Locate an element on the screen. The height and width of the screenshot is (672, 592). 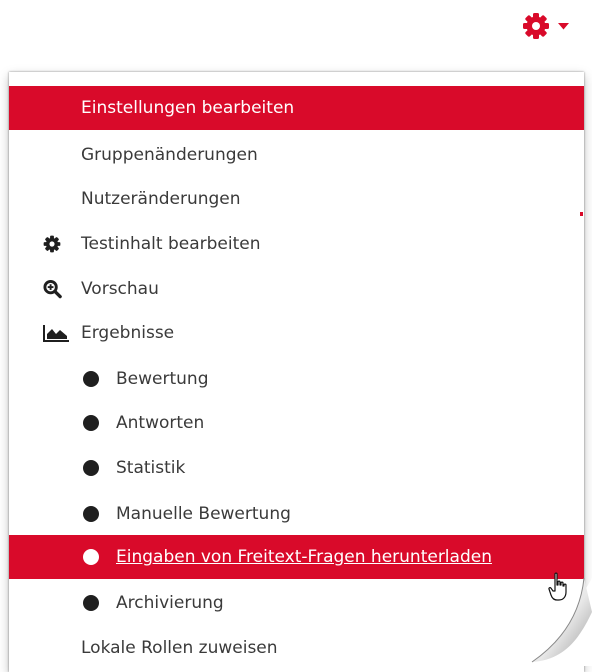
caret-down-icon is located at coordinates (563, 25).